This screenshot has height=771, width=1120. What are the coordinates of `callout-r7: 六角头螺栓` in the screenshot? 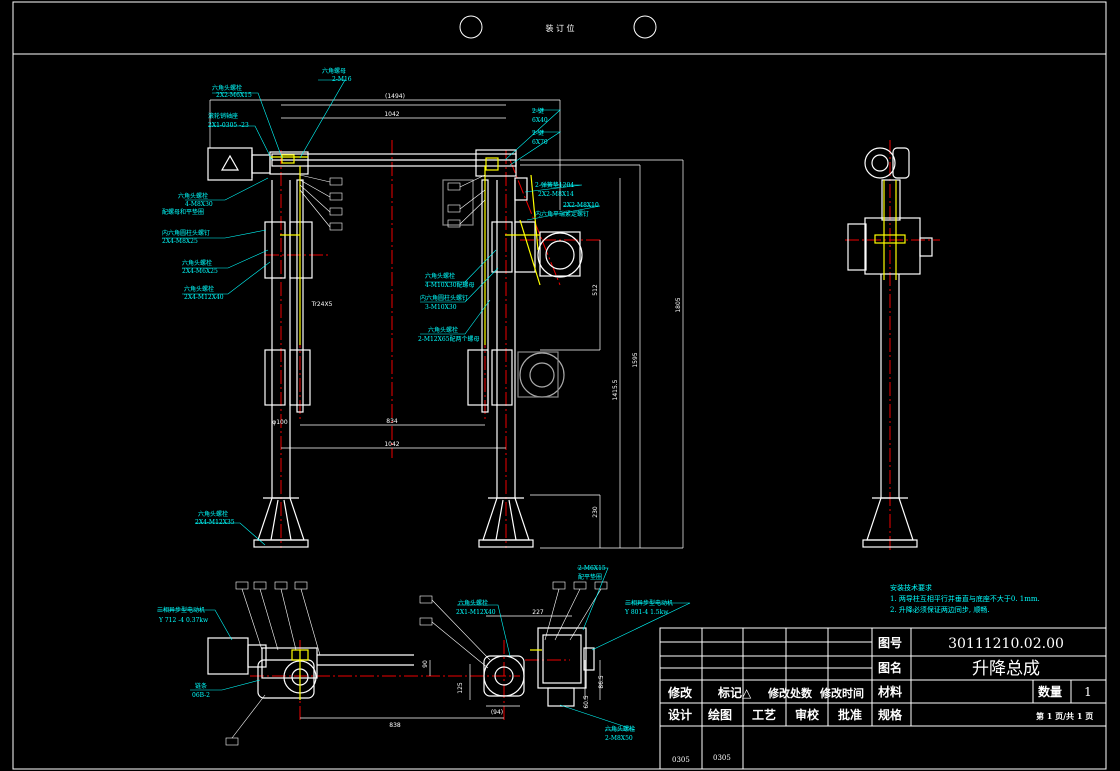 It's located at (443, 330).